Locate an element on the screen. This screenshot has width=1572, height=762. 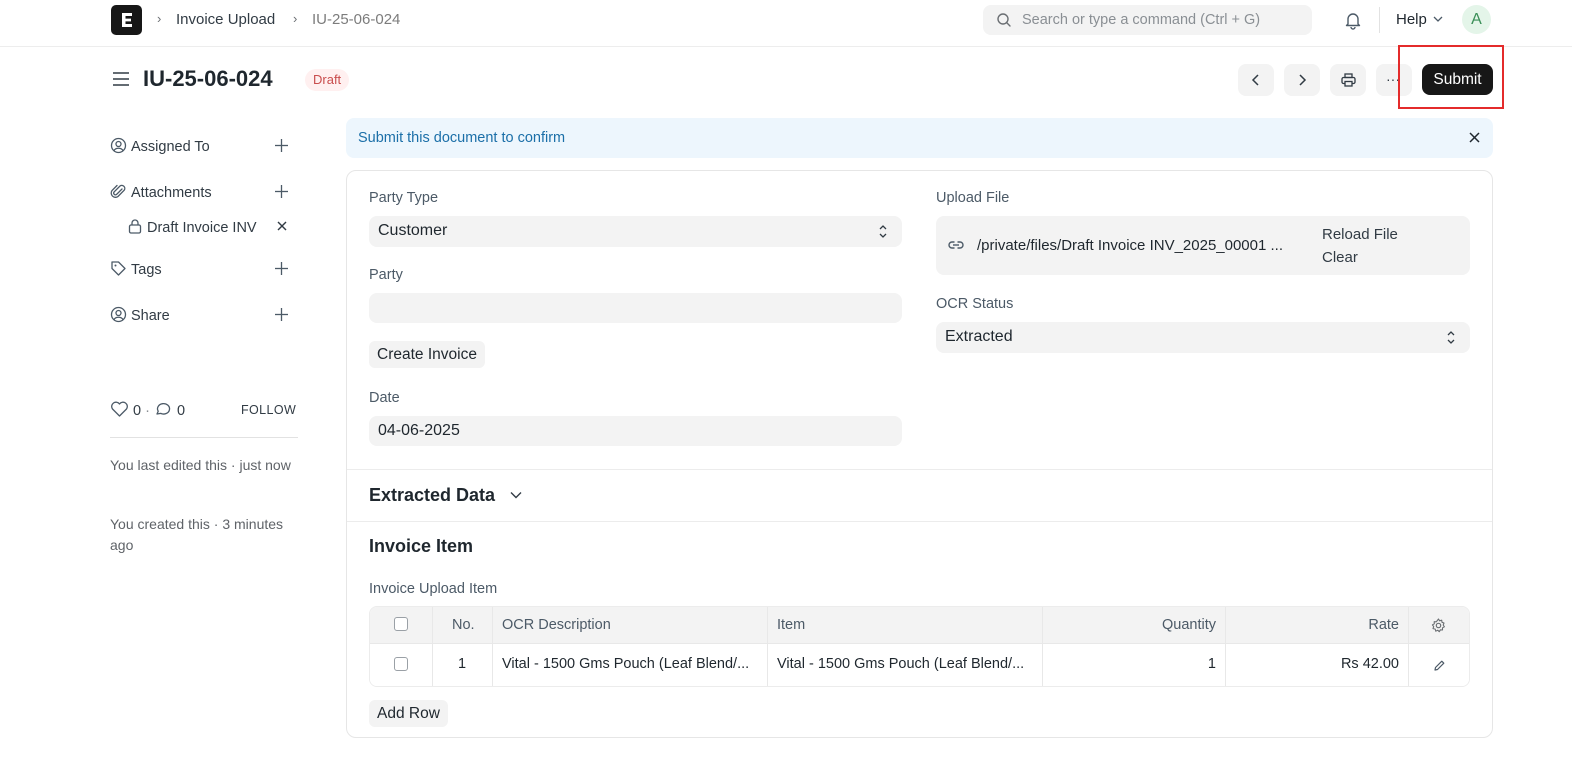
alert-message: Submit this document to confirm is located at coordinates (462, 138).